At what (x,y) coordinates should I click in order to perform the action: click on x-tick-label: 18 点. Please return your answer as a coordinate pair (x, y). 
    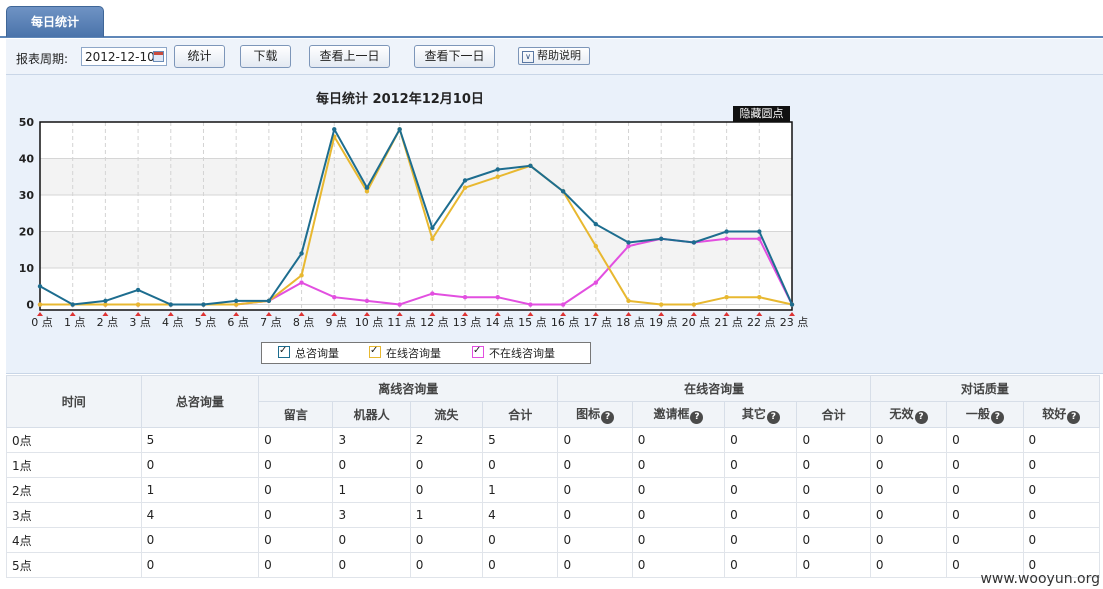
    Looking at the image, I should click on (630, 322).